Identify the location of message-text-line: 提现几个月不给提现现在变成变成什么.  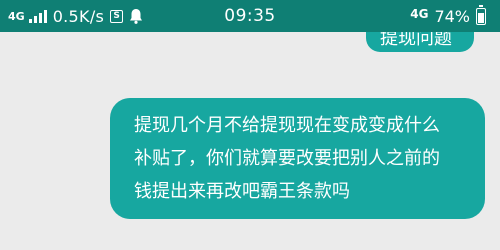
(287, 125).